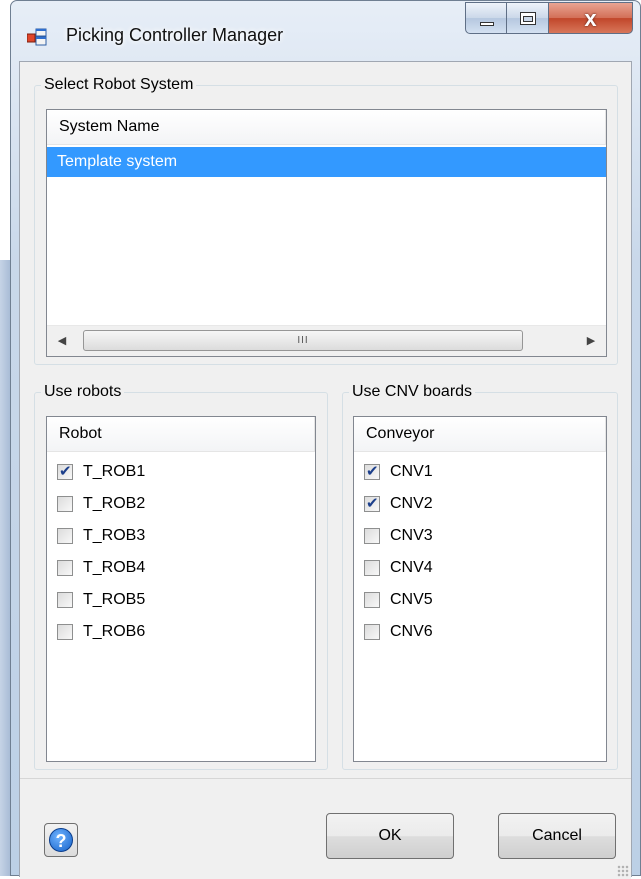  What do you see at coordinates (65, 568) in the screenshot?
I see `checkbox-t-rob4` at bounding box center [65, 568].